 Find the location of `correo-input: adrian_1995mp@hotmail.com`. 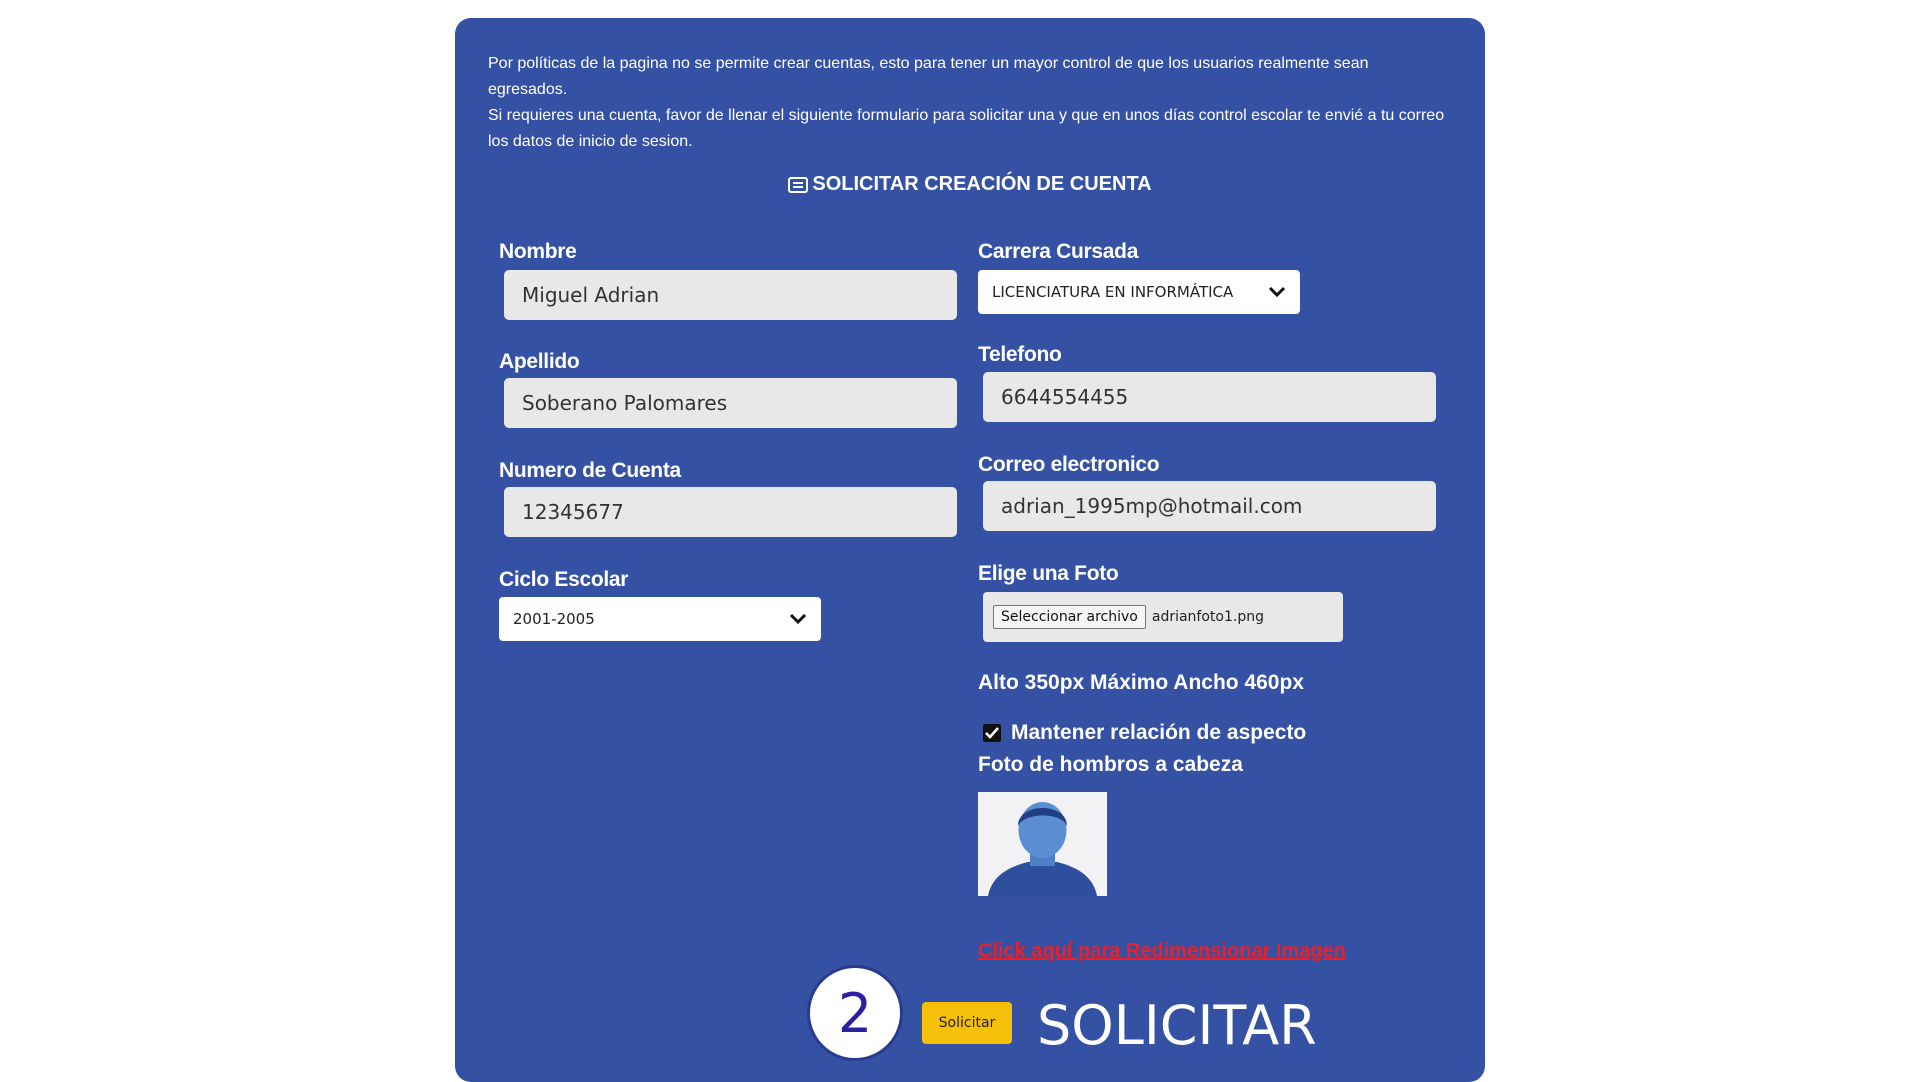

correo-input: adrian_1995mp@hotmail.com is located at coordinates (1209, 506).